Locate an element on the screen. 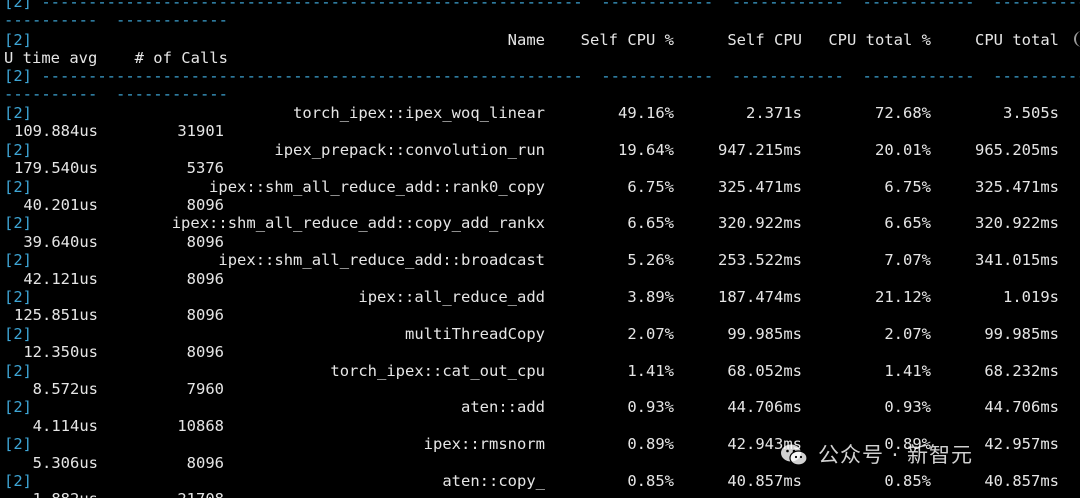  op-name: ipex::shm_all_reduce_add::rank0_copy is located at coordinates (377, 186).